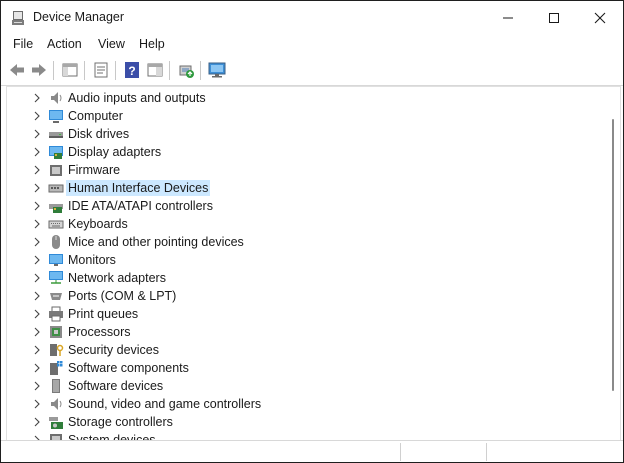 The image size is (624, 463). I want to click on vertical-scrollbar, so click(614, 263).